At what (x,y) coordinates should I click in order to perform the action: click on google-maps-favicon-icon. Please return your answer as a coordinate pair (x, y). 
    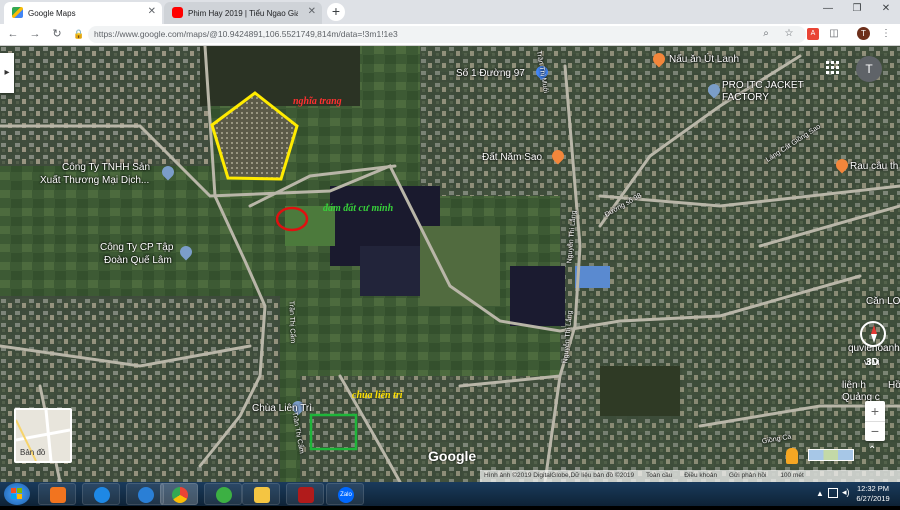
    Looking at the image, I should click on (17, 12).